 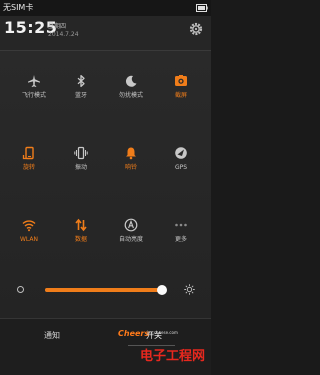 What do you see at coordinates (131, 225) in the screenshot?
I see `auto-brightness-icon` at bounding box center [131, 225].